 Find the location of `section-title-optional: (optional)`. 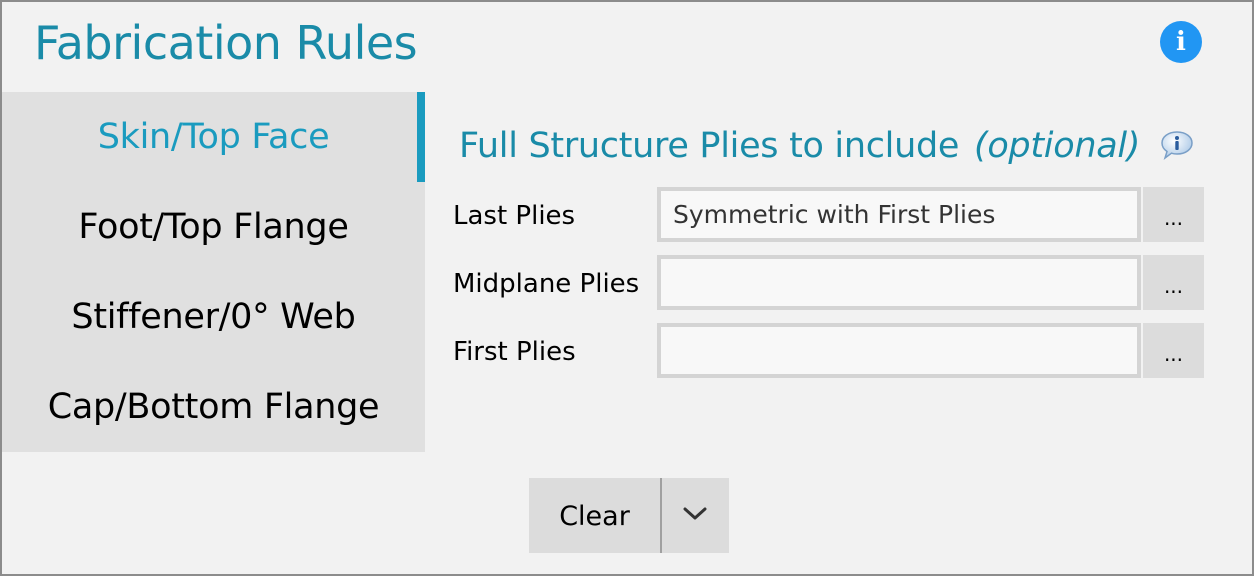

section-title-optional: (optional) is located at coordinates (1057, 146).